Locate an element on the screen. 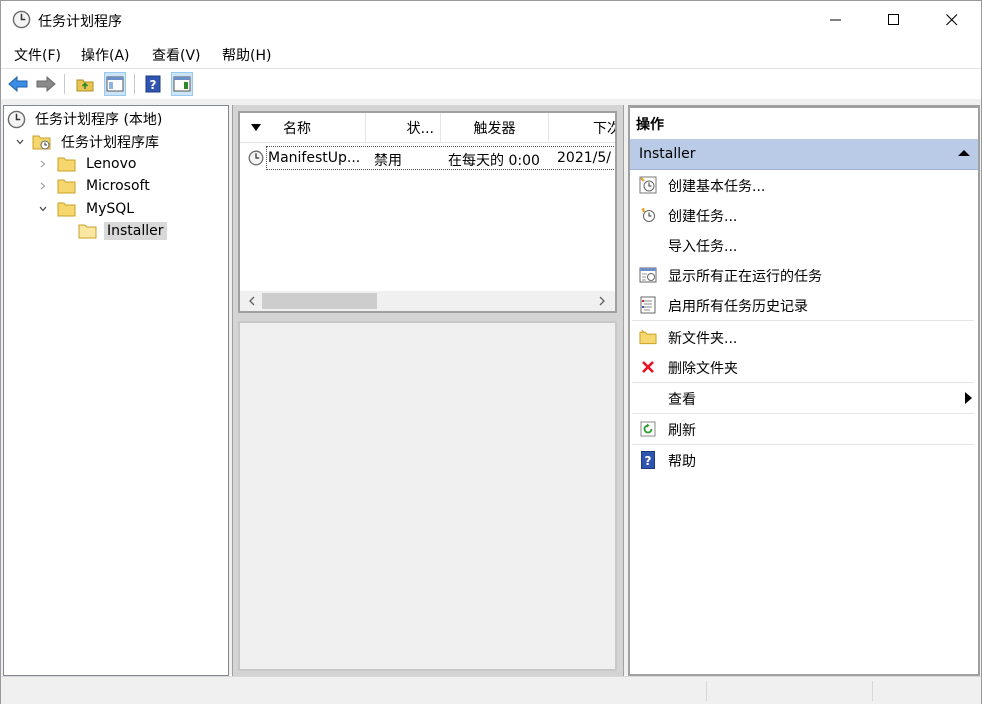 The width and height of the screenshot is (982, 704). show-hide-console-tree-button is located at coordinates (115, 84).